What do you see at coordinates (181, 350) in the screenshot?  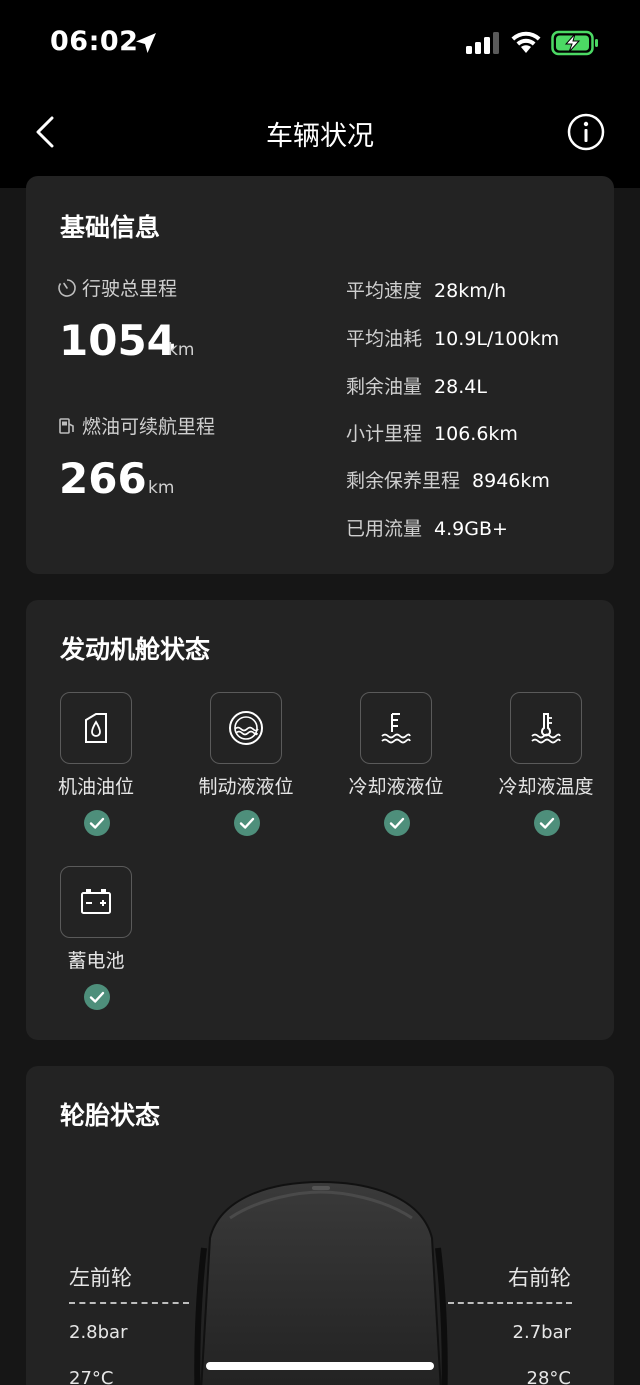 I see `total-mileage-unit: km` at bounding box center [181, 350].